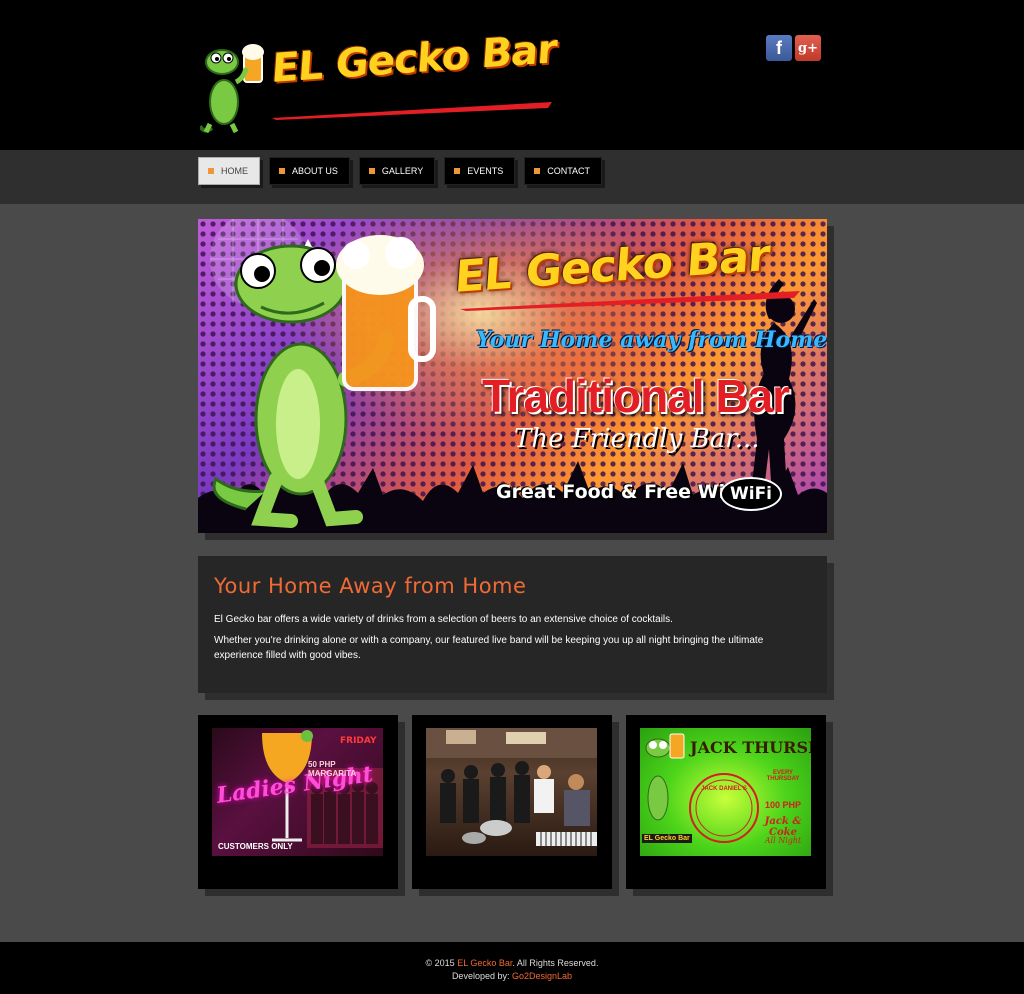 This screenshot has width=1024, height=994. What do you see at coordinates (724, 789) in the screenshot?
I see `jack-daniels-label: JACK DANIEL'S` at bounding box center [724, 789].